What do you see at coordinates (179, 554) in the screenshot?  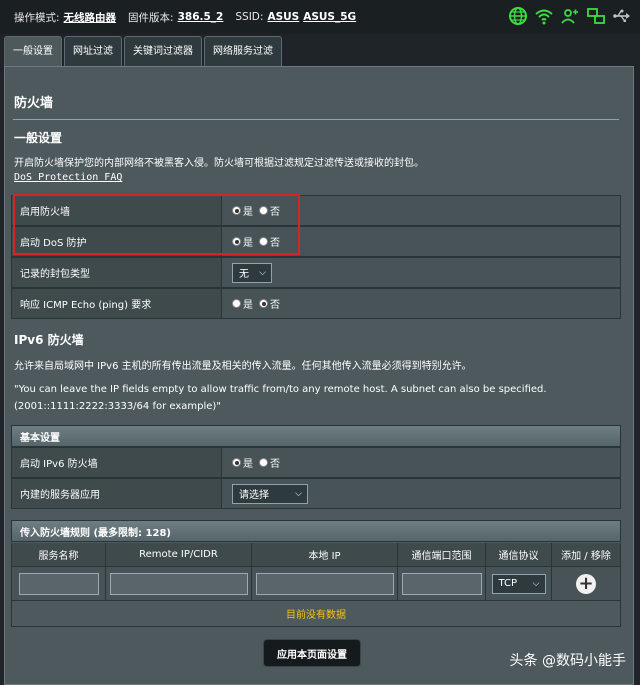 I see `col-remote-ip: Remote IP/CIDR` at bounding box center [179, 554].